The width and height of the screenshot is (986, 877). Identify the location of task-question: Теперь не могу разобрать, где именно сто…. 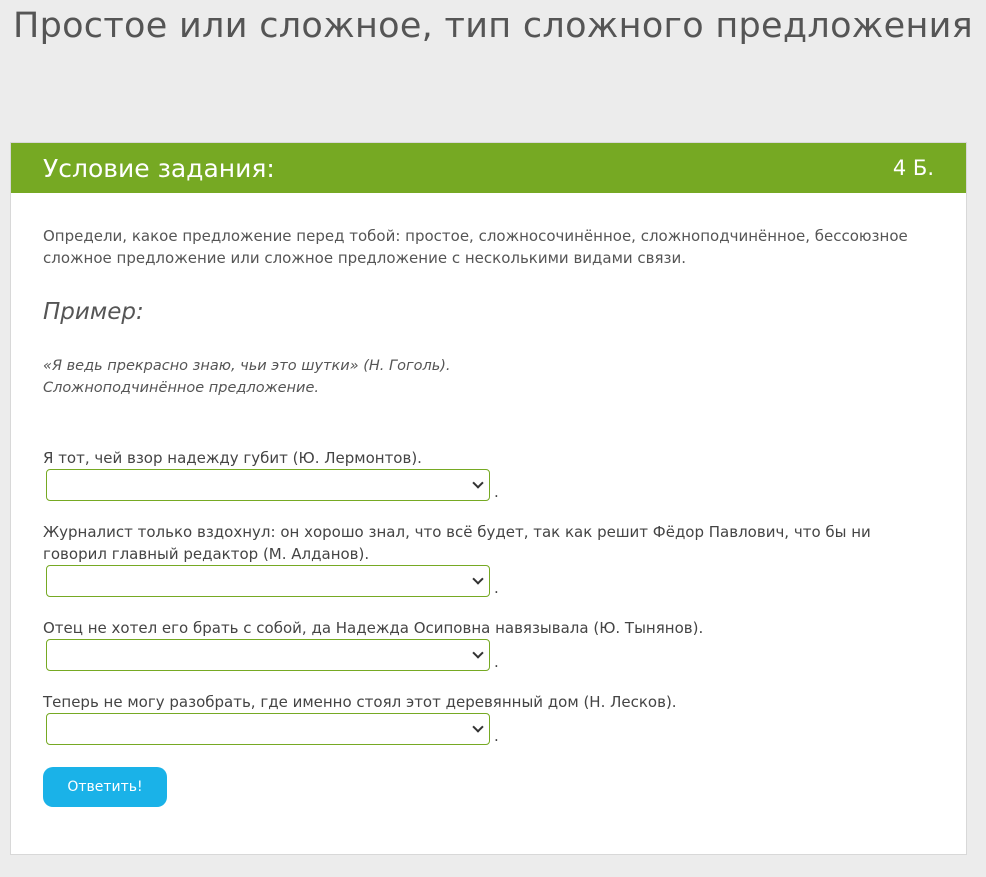
(360, 702).